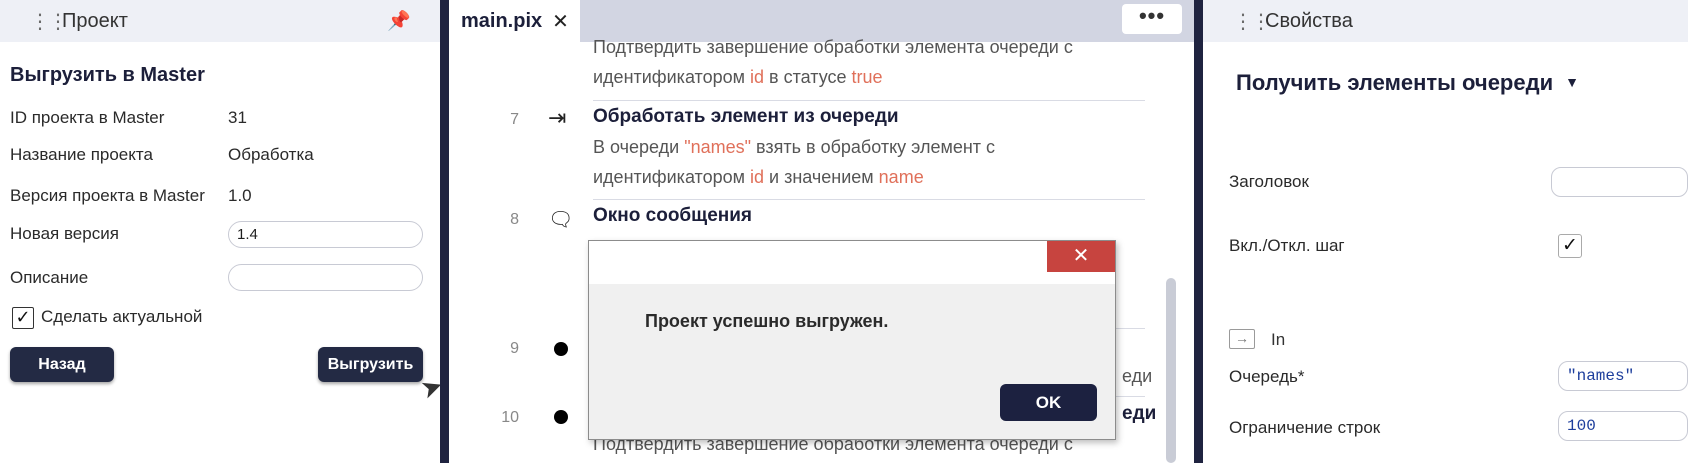 The height and width of the screenshot is (463, 1688). Describe the element at coordinates (746, 117) in the screenshot. I see `step-title: Обработать элемент из очереди` at that location.